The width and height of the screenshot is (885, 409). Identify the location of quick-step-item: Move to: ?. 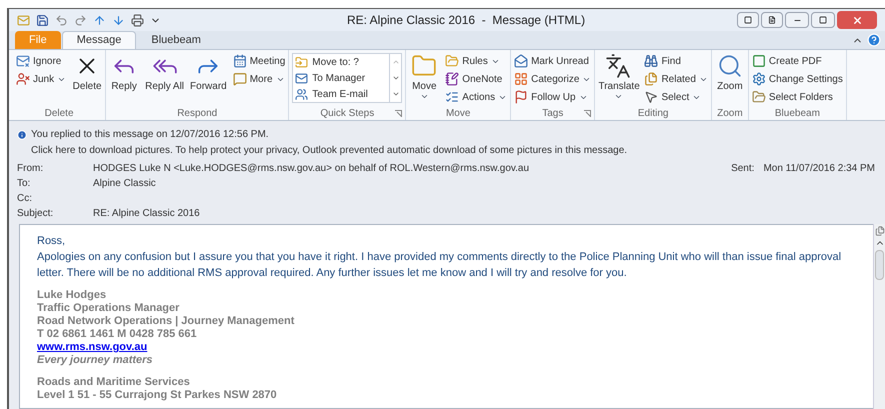
(341, 62).